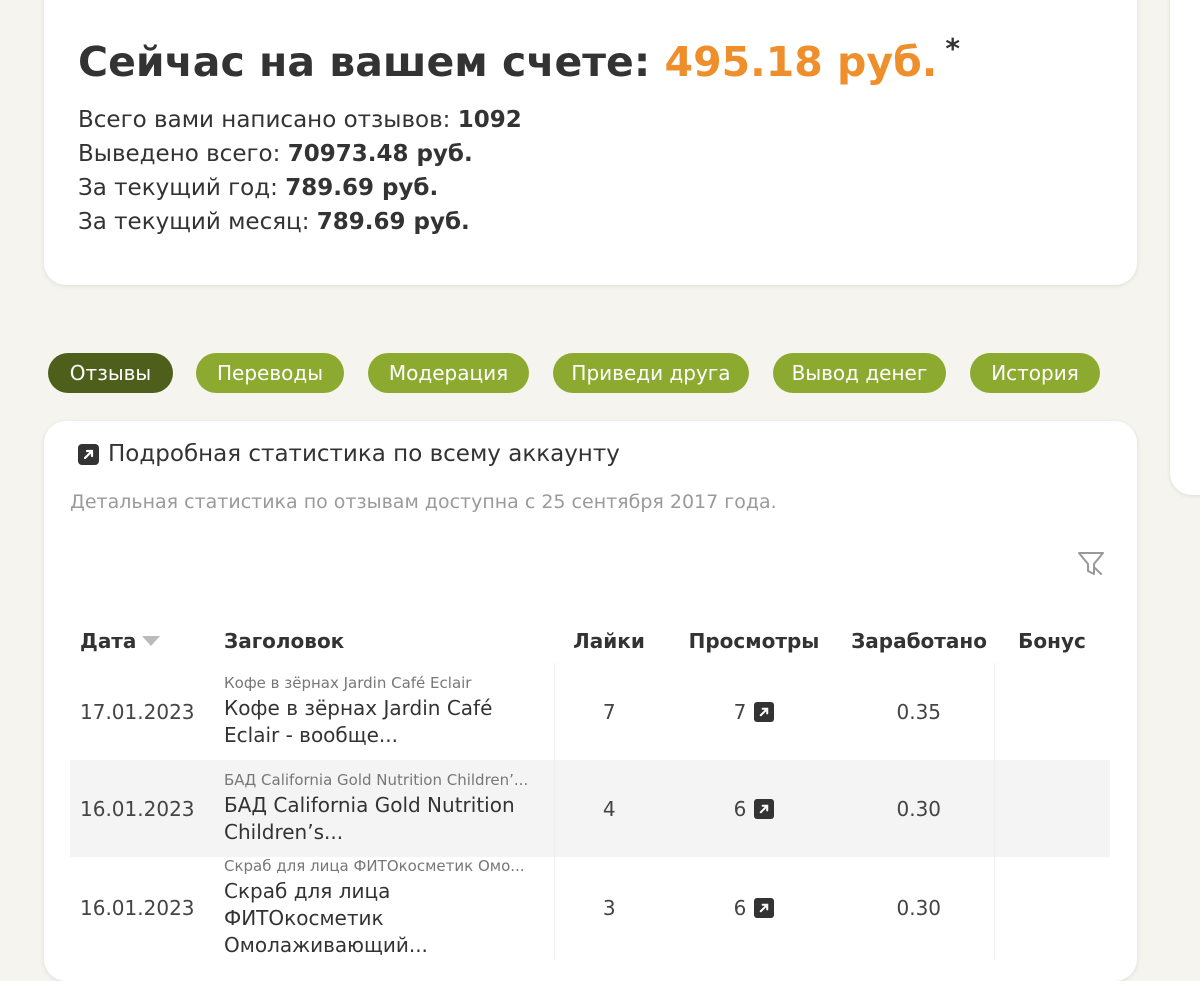 The image size is (1200, 981). Describe the element at coordinates (349, 454) in the screenshot. I see `detailed-stats-link: Подробная статистика по всему аккаунту` at that location.